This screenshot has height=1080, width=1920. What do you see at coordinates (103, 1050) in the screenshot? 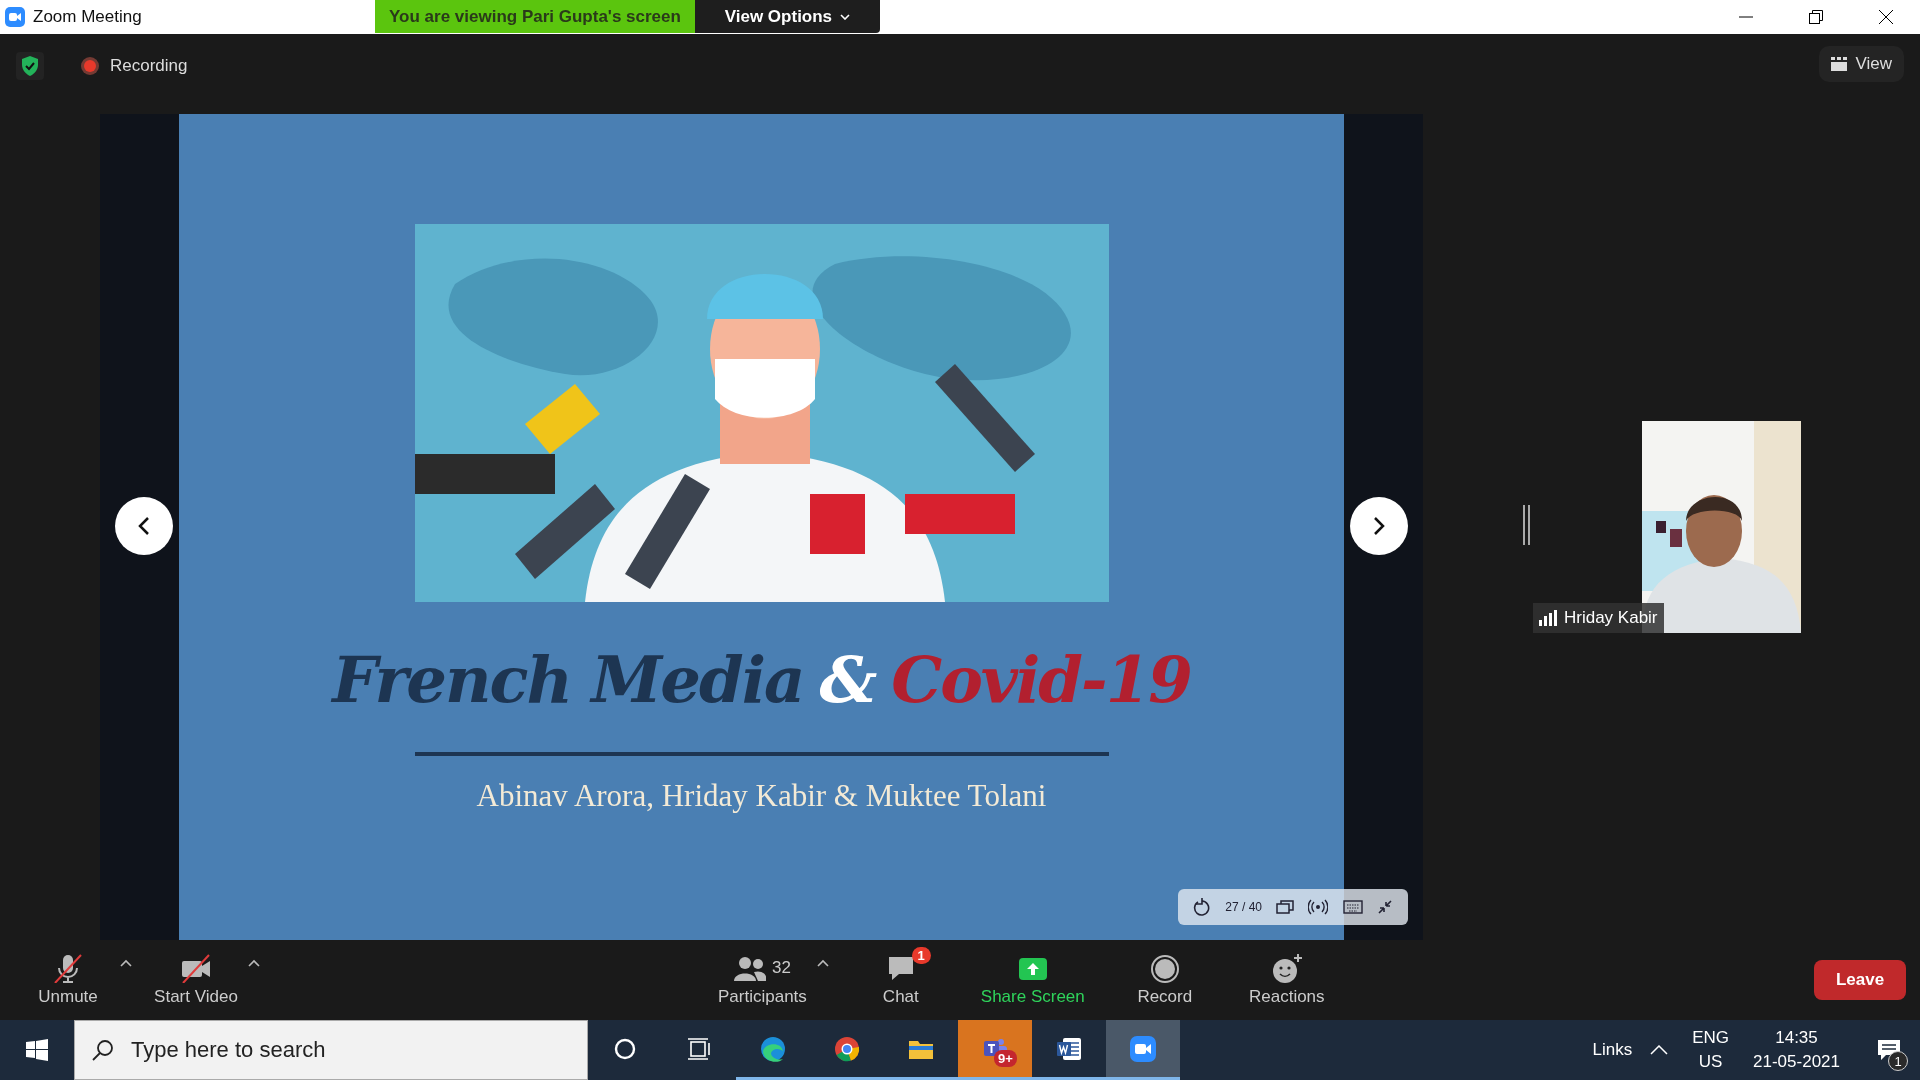
I see `search-icon` at bounding box center [103, 1050].